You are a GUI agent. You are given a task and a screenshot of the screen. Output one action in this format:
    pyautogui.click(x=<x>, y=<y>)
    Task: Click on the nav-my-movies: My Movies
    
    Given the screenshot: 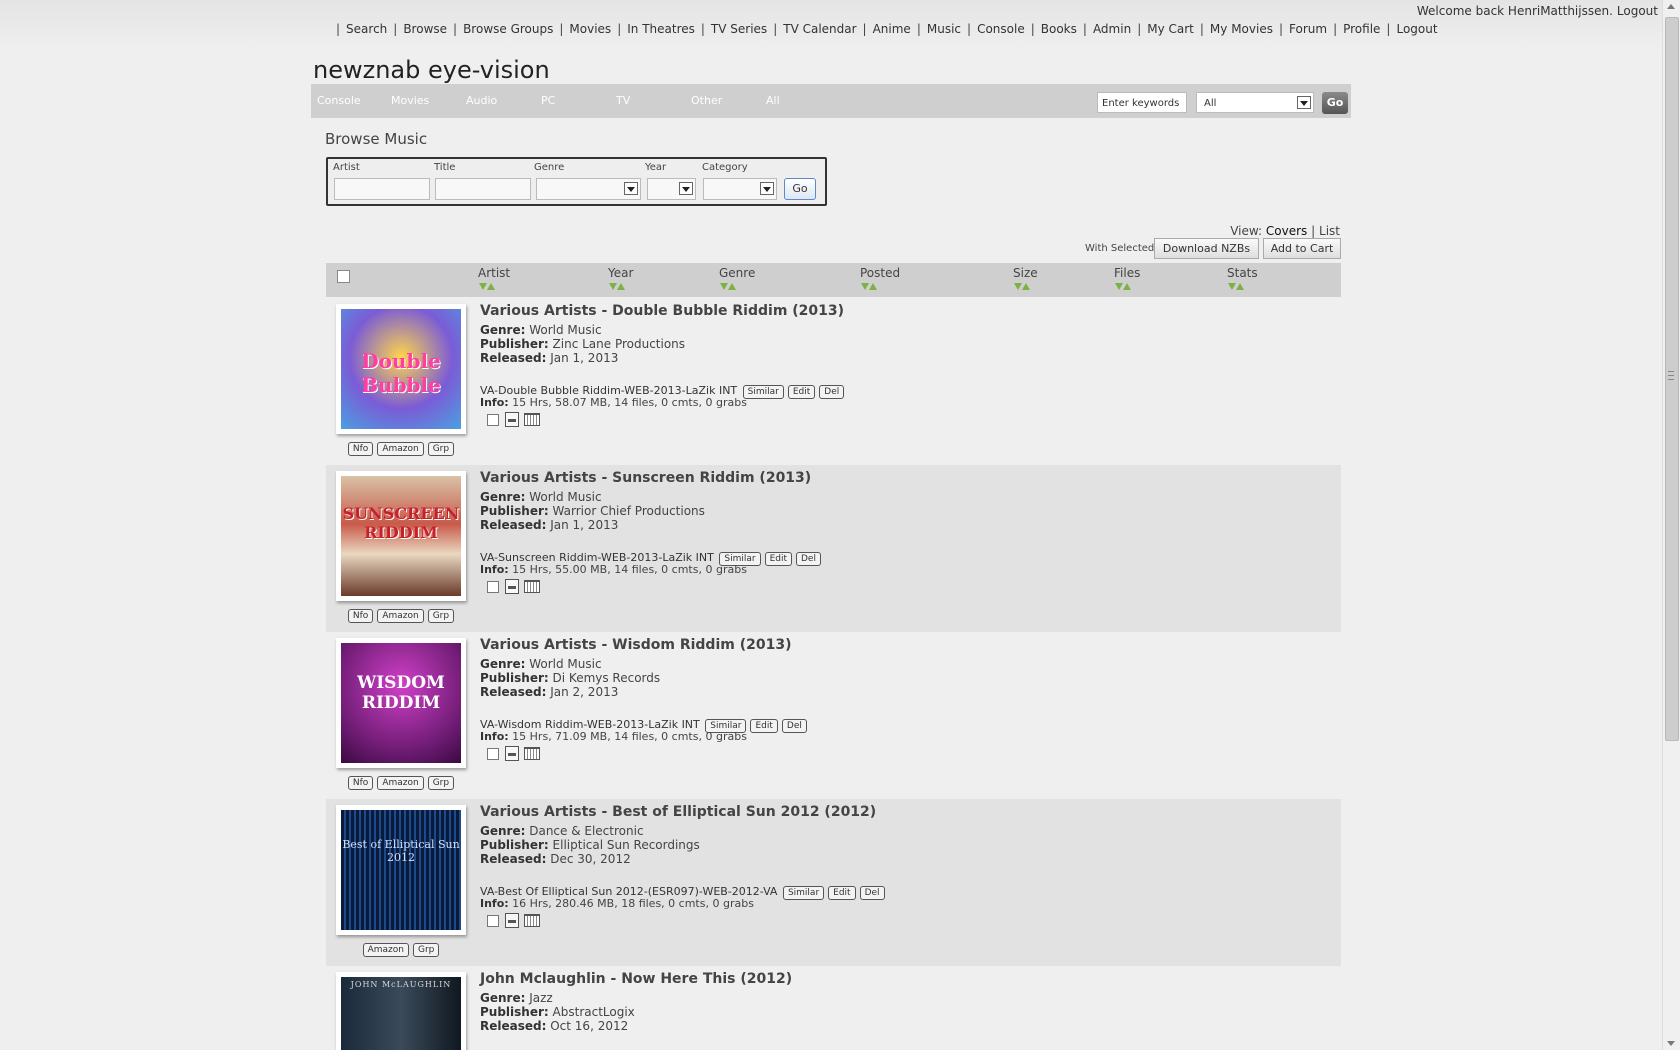 What is the action you would take?
    pyautogui.click(x=1241, y=29)
    